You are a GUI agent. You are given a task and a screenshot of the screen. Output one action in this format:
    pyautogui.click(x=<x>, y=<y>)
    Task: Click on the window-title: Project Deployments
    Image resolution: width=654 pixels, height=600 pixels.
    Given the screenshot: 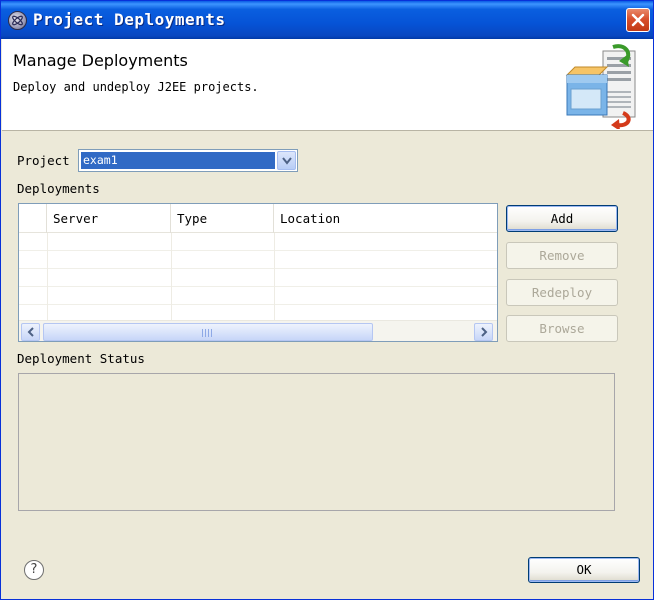 What is the action you would take?
    pyautogui.click(x=129, y=19)
    